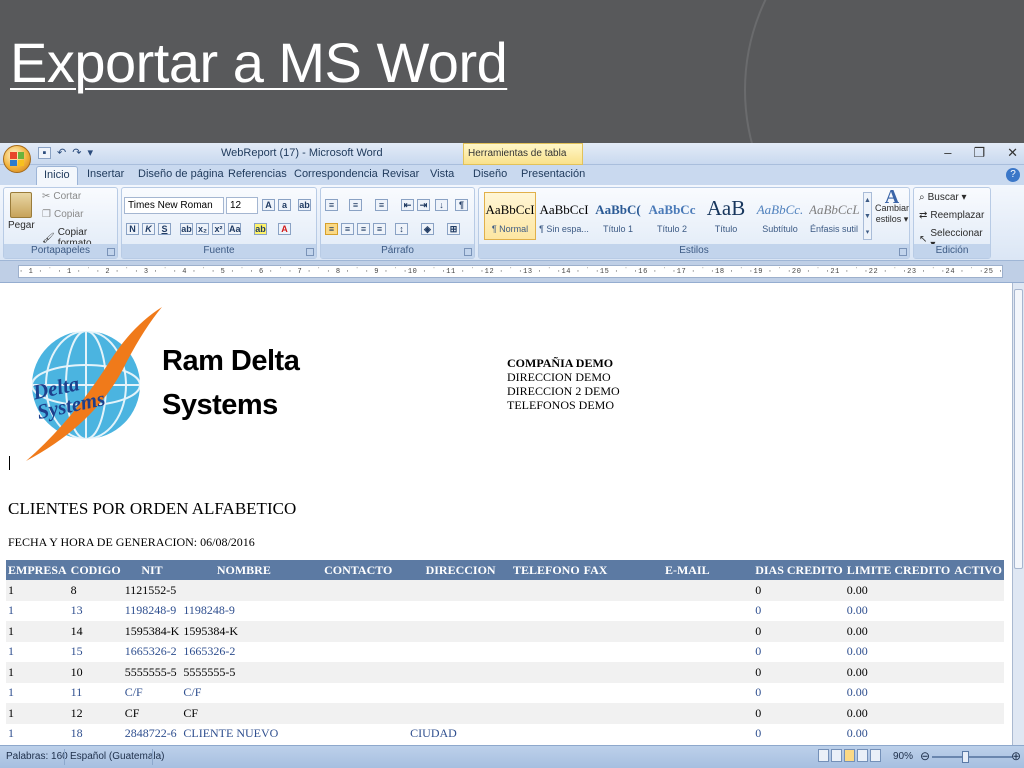  What do you see at coordinates (903, 252) in the screenshot?
I see `styles-launcher-icon` at bounding box center [903, 252].